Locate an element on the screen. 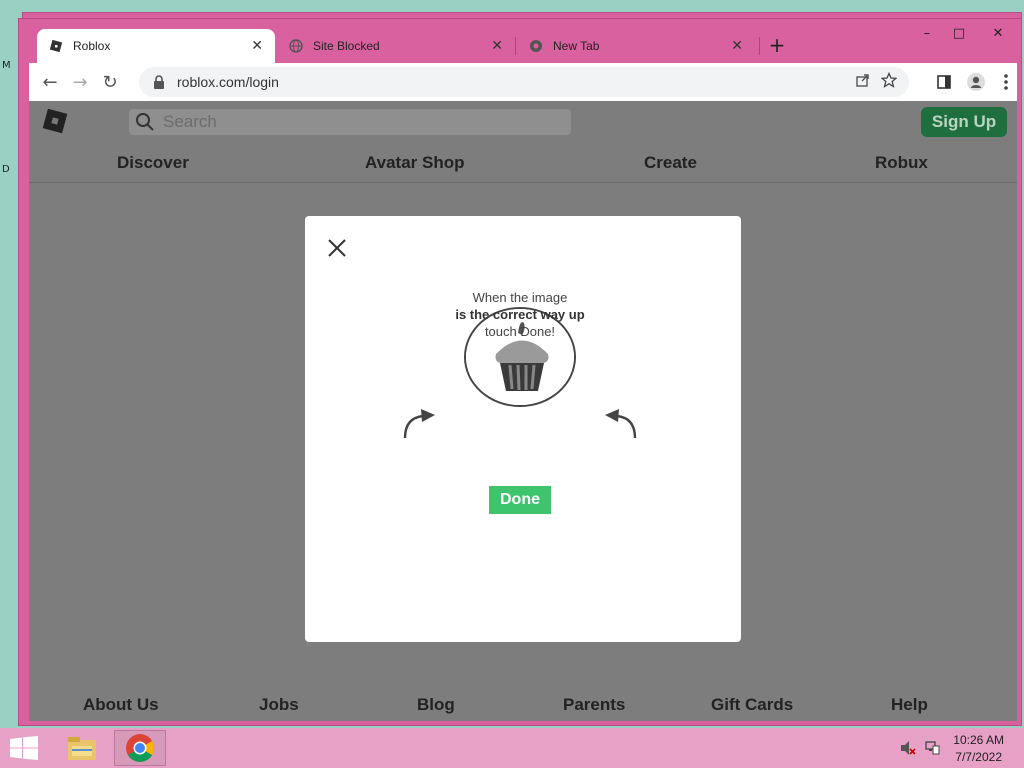  address-bar-actions is located at coordinates (876, 82).